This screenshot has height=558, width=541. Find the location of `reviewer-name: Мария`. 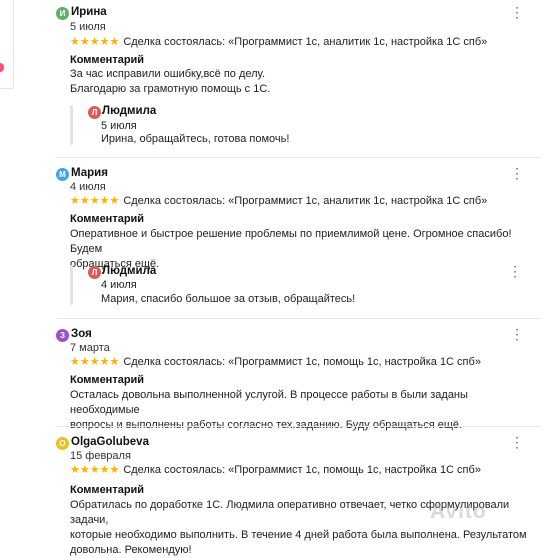

reviewer-name: Мария is located at coordinates (89, 173).